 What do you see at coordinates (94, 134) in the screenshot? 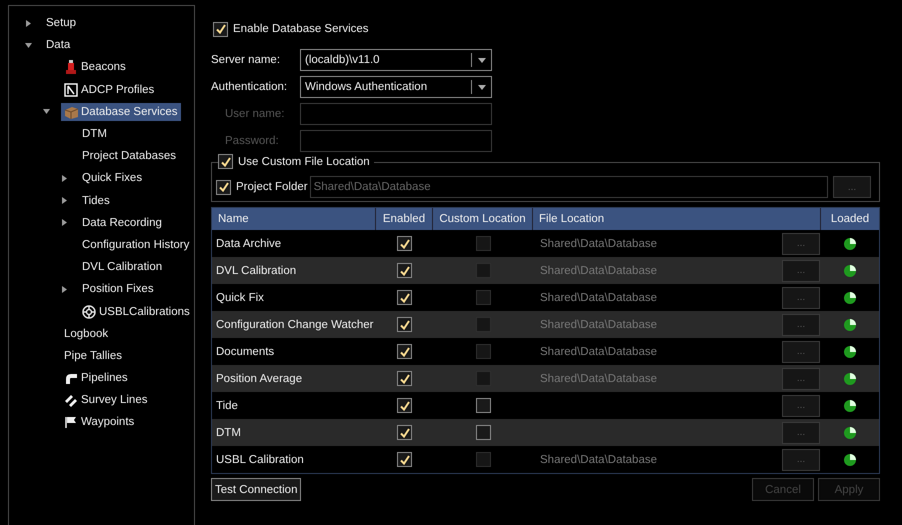
I see `tree-item: DTM` at bounding box center [94, 134].